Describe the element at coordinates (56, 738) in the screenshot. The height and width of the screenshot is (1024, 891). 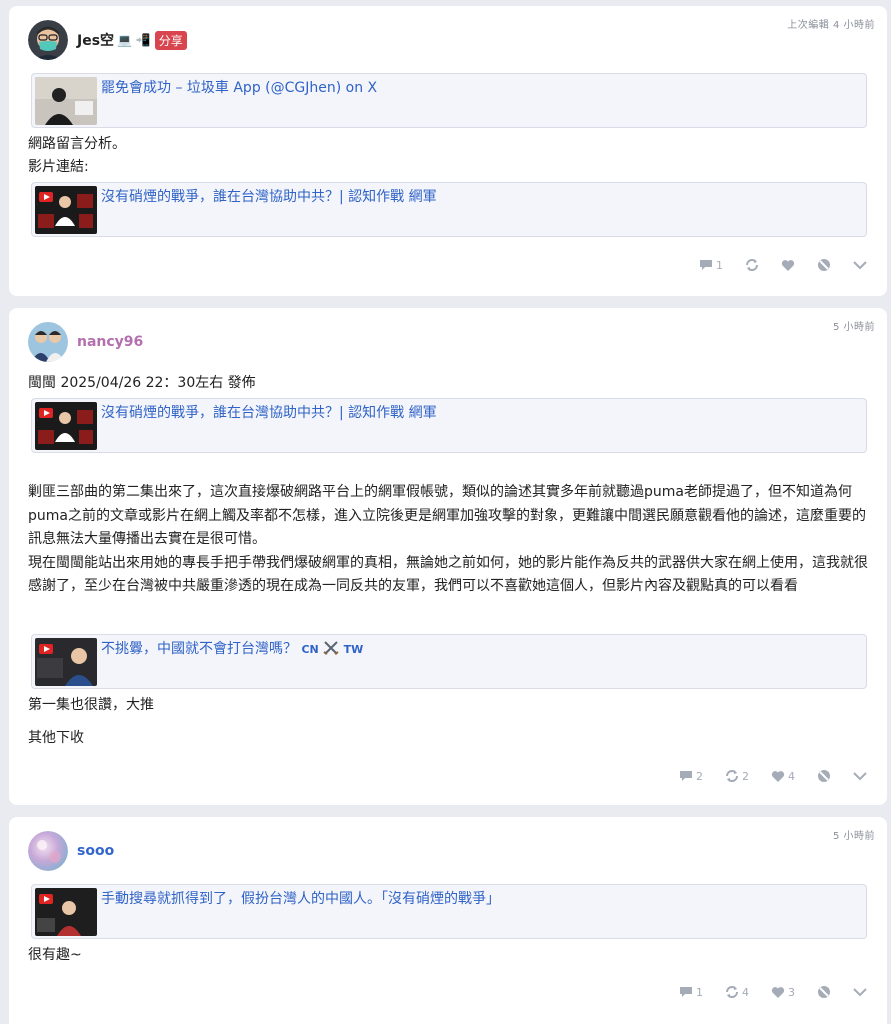
I see `post-text-line: 其他下收` at that location.